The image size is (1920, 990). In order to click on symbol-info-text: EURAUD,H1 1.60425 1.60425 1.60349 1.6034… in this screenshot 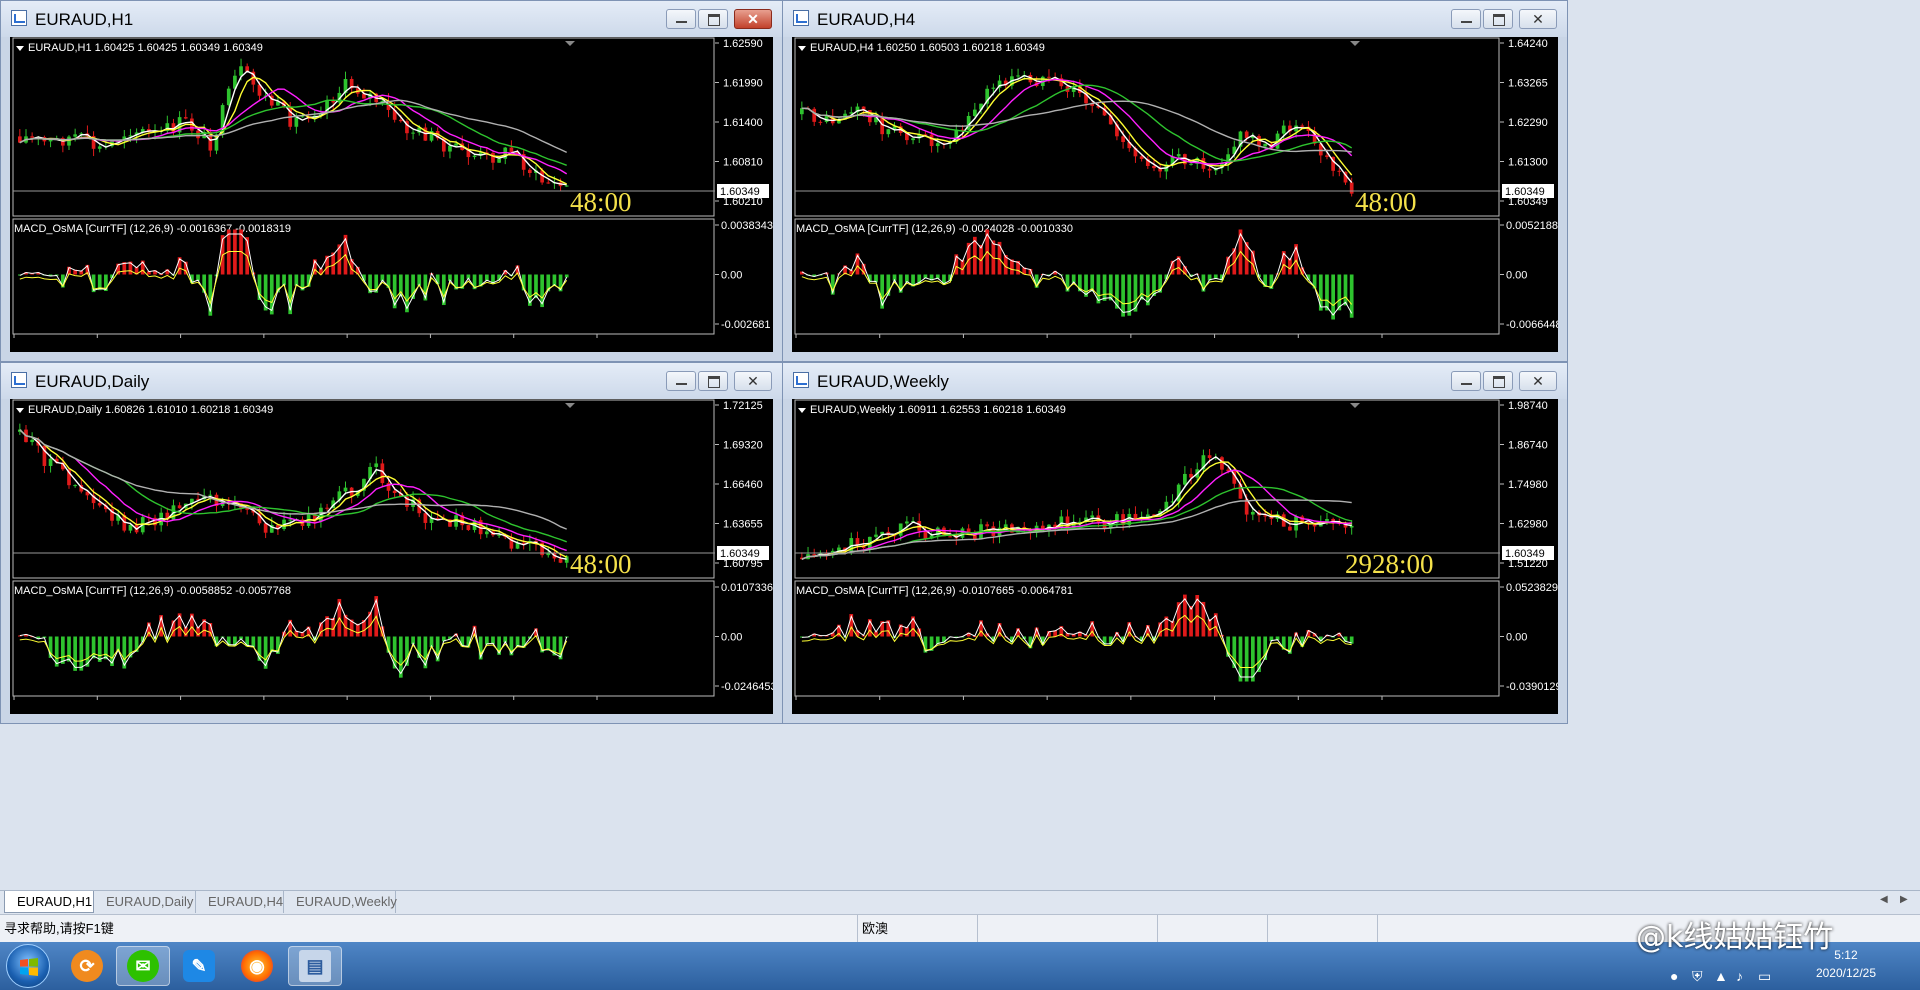, I will do `click(145, 48)`.